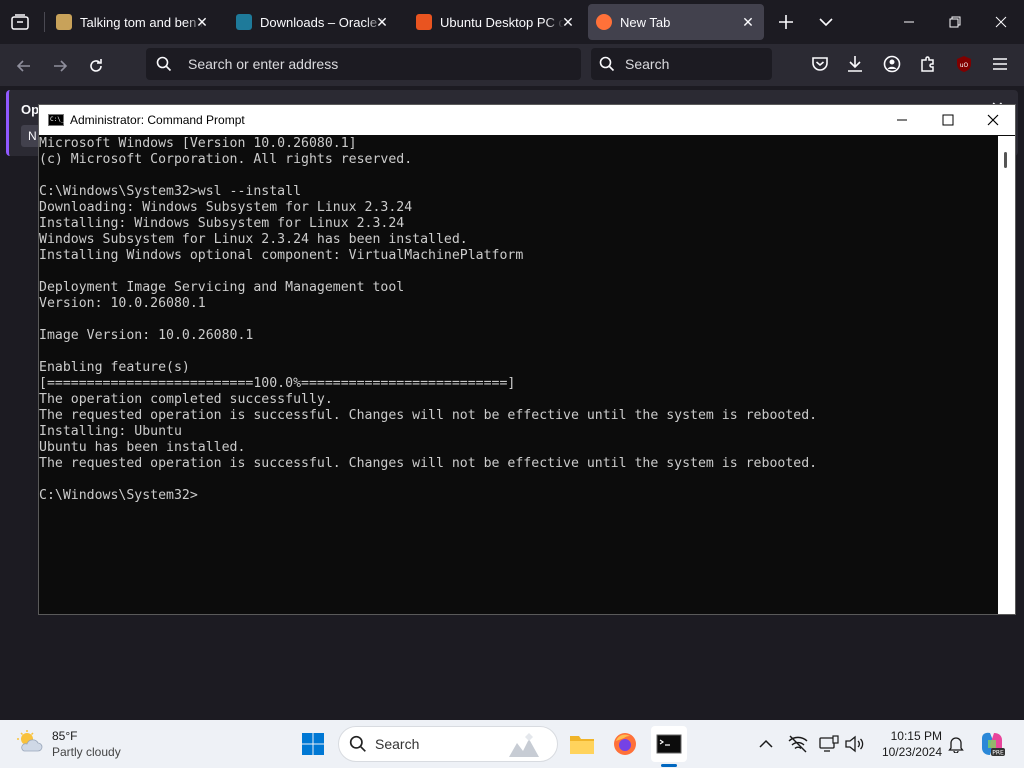 The image size is (1024, 768). Describe the element at coordinates (907, 744) in the screenshot. I see `system-clock: 10:15 PM 10/23/2024` at that location.